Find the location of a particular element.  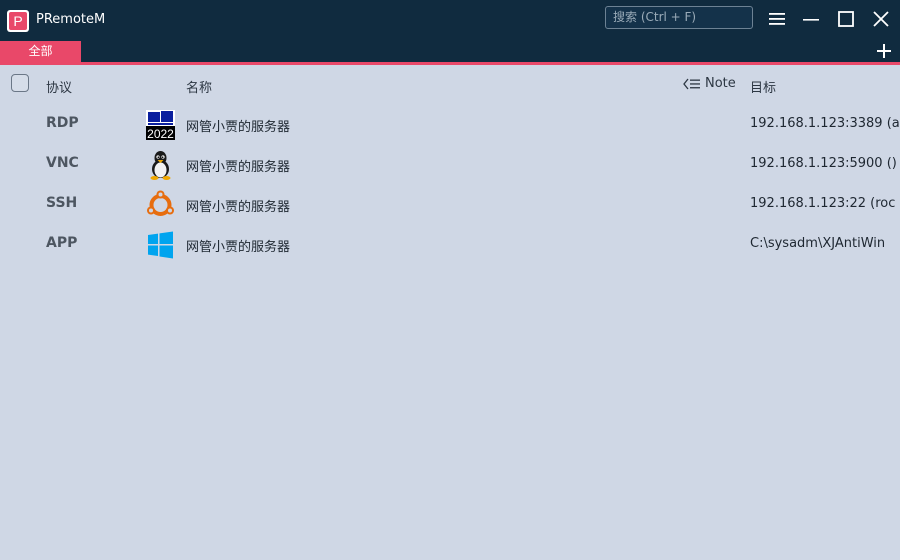

row-protocol: APP is located at coordinates (62, 243).